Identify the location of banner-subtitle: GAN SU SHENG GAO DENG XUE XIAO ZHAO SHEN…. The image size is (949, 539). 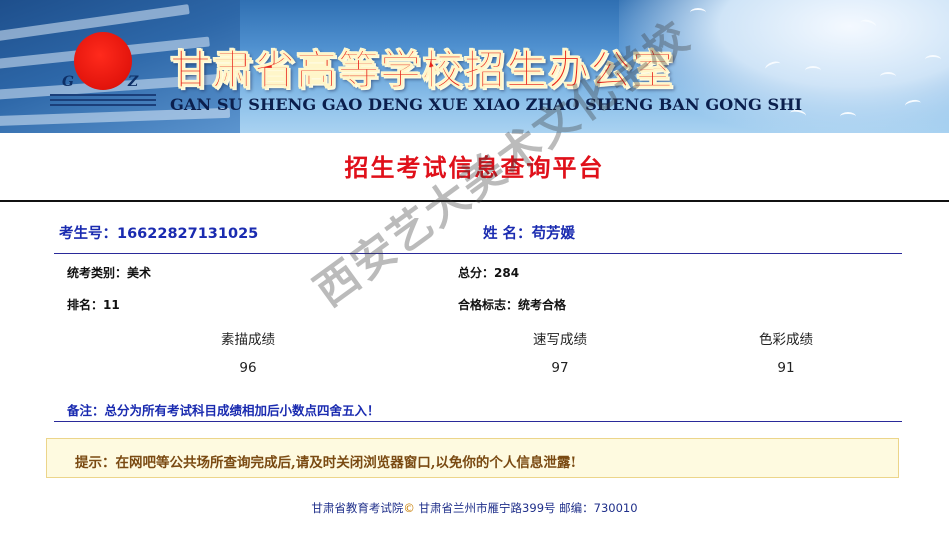
(486, 104).